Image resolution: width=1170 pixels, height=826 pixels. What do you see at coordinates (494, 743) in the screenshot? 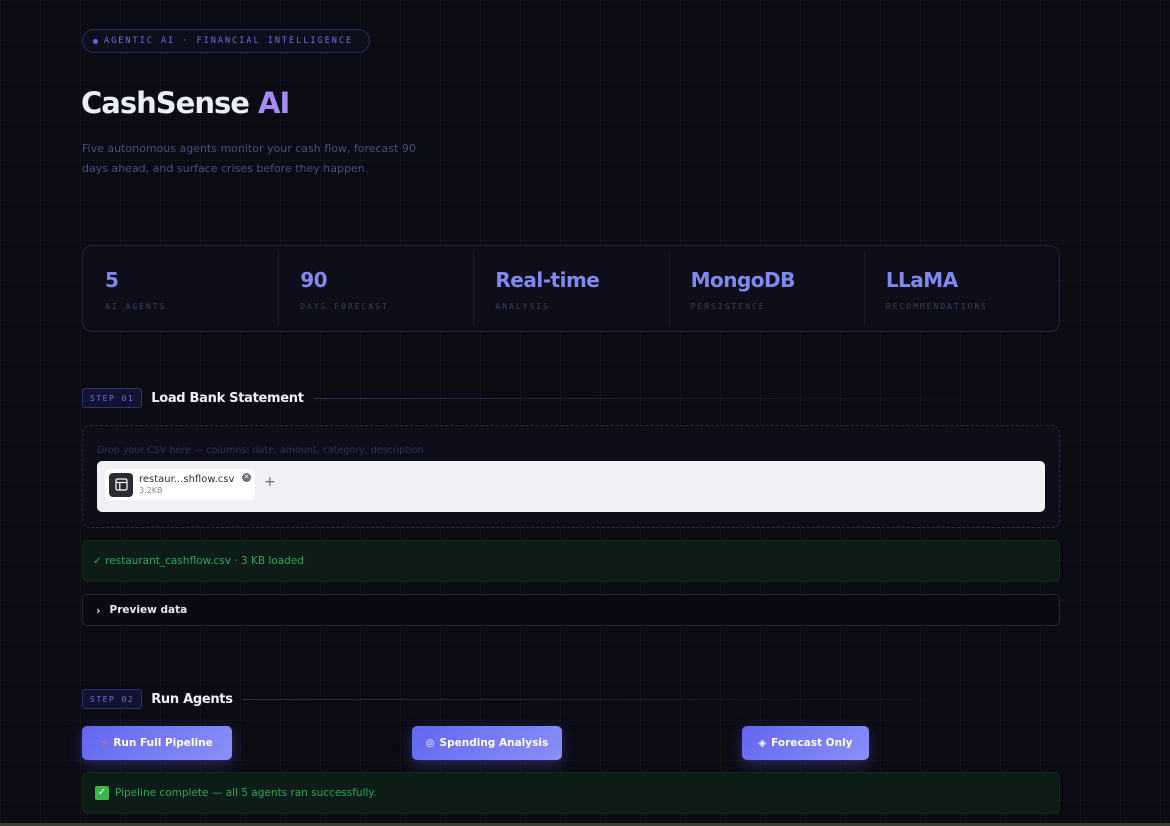
I see `button-label: Spending Analysis` at bounding box center [494, 743].